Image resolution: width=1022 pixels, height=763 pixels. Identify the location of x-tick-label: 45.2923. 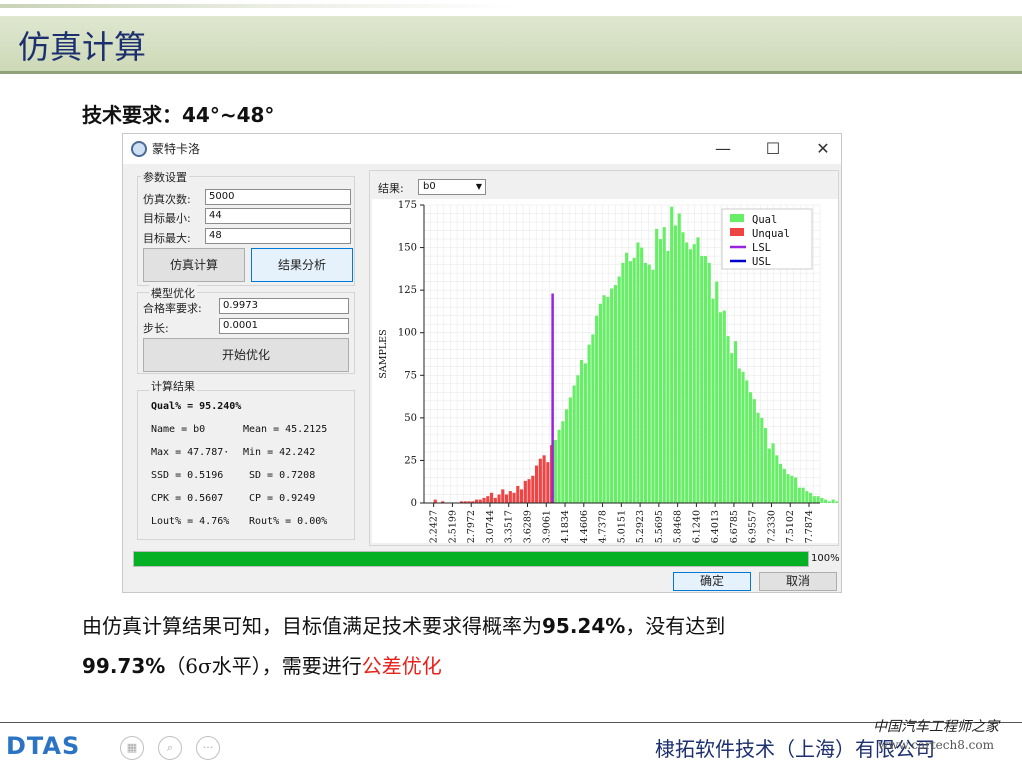
(640, 526).